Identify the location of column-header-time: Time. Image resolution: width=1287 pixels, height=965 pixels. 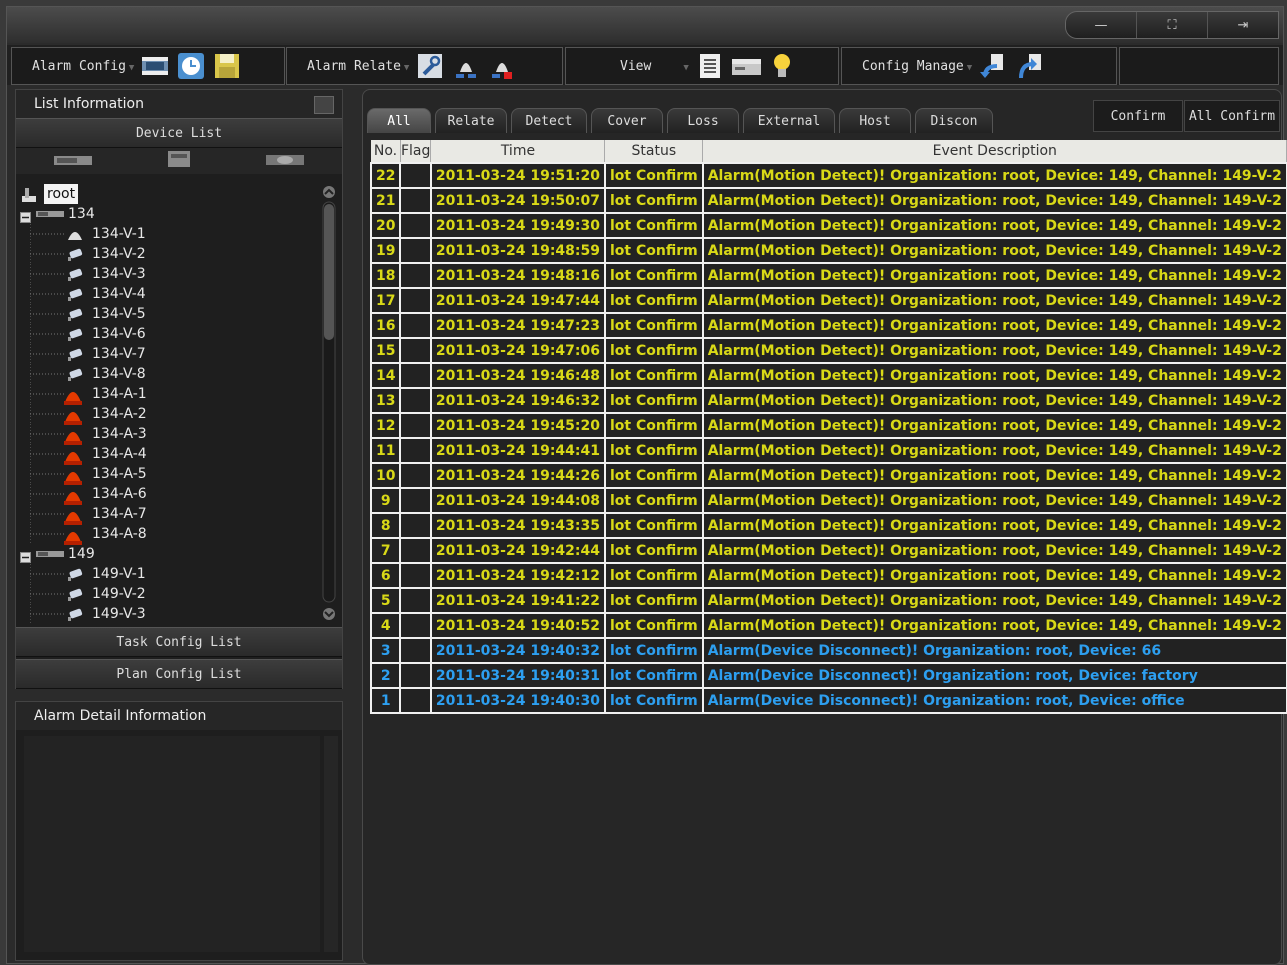
(518, 151).